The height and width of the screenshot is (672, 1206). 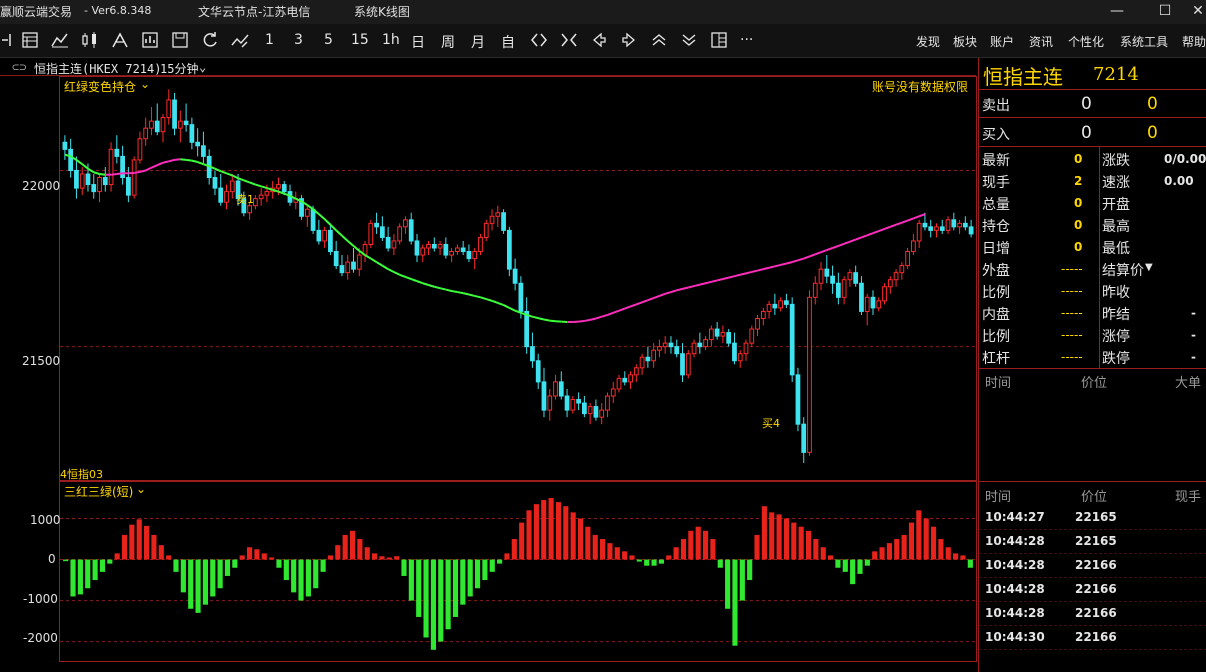 What do you see at coordinates (1194, 41) in the screenshot?
I see `menu-help: 帮助` at bounding box center [1194, 41].